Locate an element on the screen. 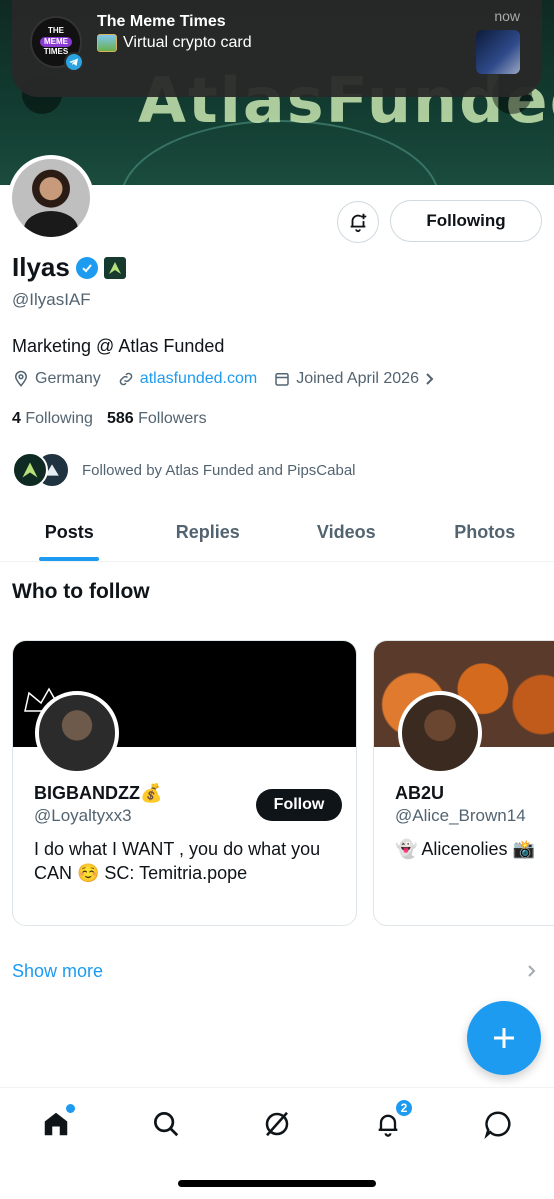 Image resolution: width=554 pixels, height=1199 pixels. notification-body: Virtual crypto card is located at coordinates (174, 43).